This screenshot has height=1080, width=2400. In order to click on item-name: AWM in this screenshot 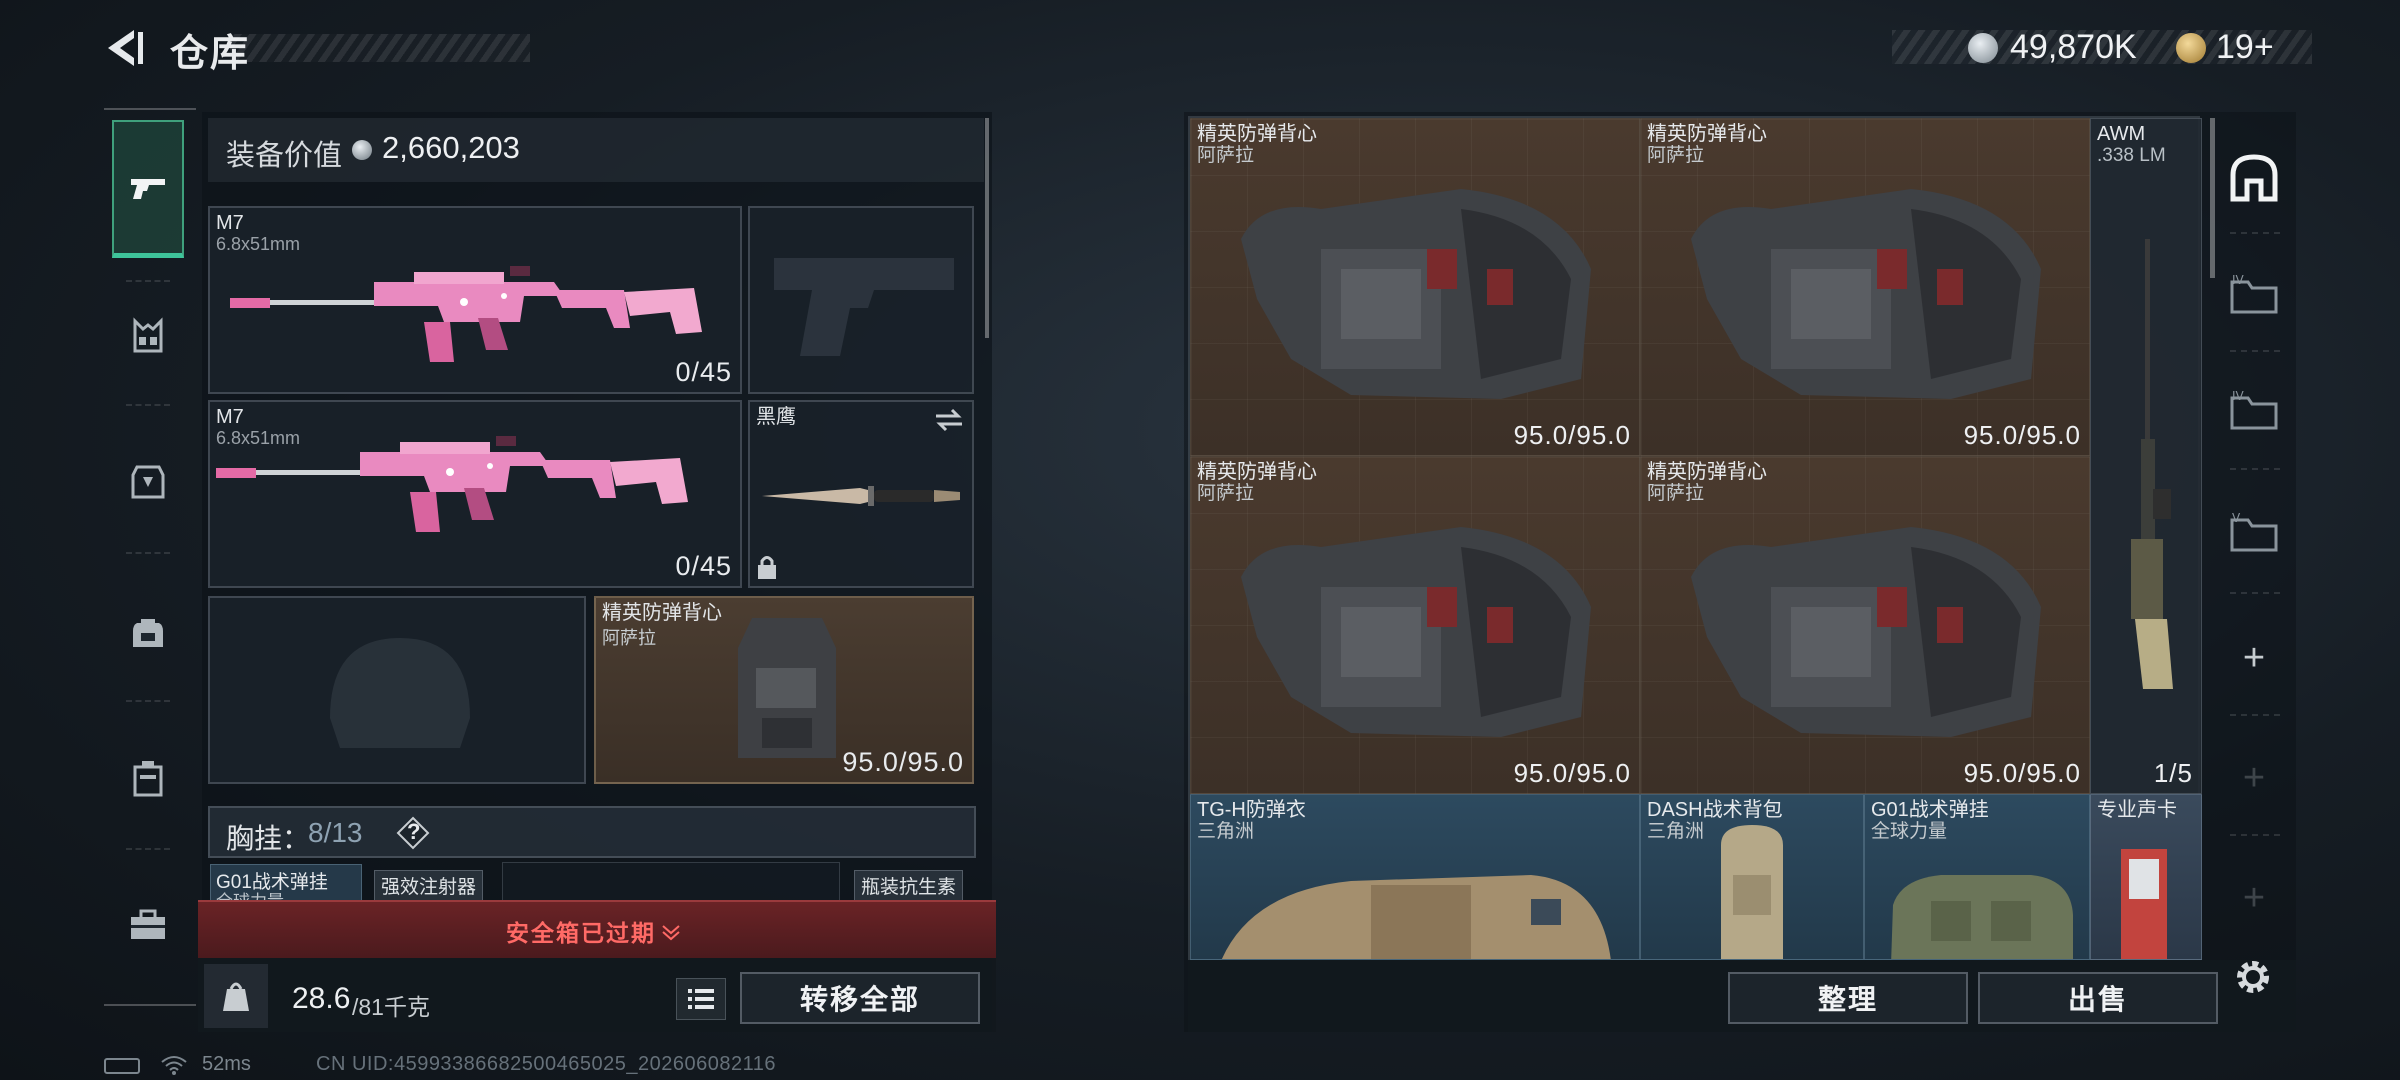, I will do `click(2121, 134)`.